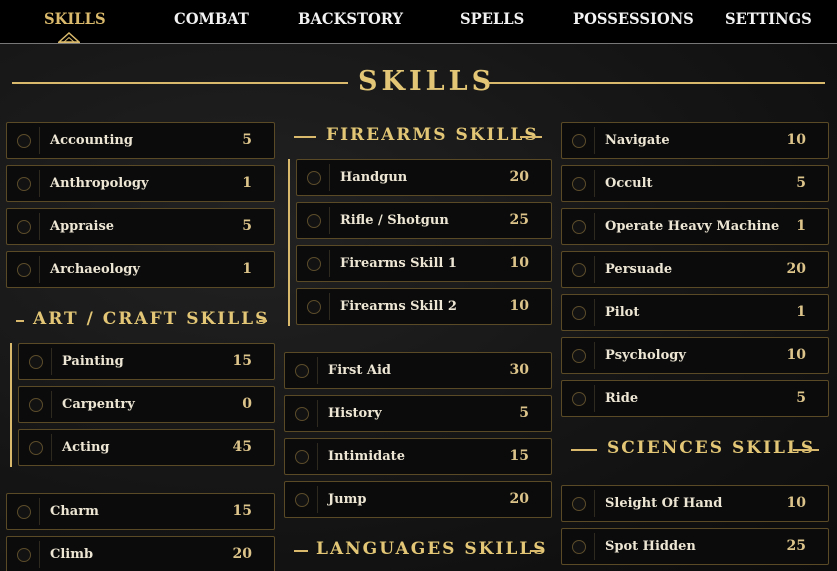  Describe the element at coordinates (86, 447) in the screenshot. I see `skill-name: Acting` at that location.